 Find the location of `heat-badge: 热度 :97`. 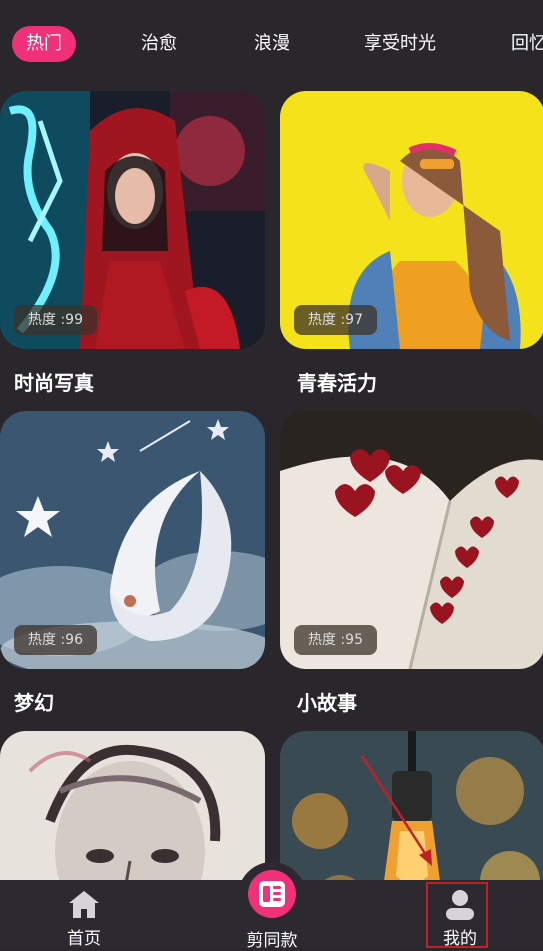

heat-badge: 热度 :97 is located at coordinates (335, 320).